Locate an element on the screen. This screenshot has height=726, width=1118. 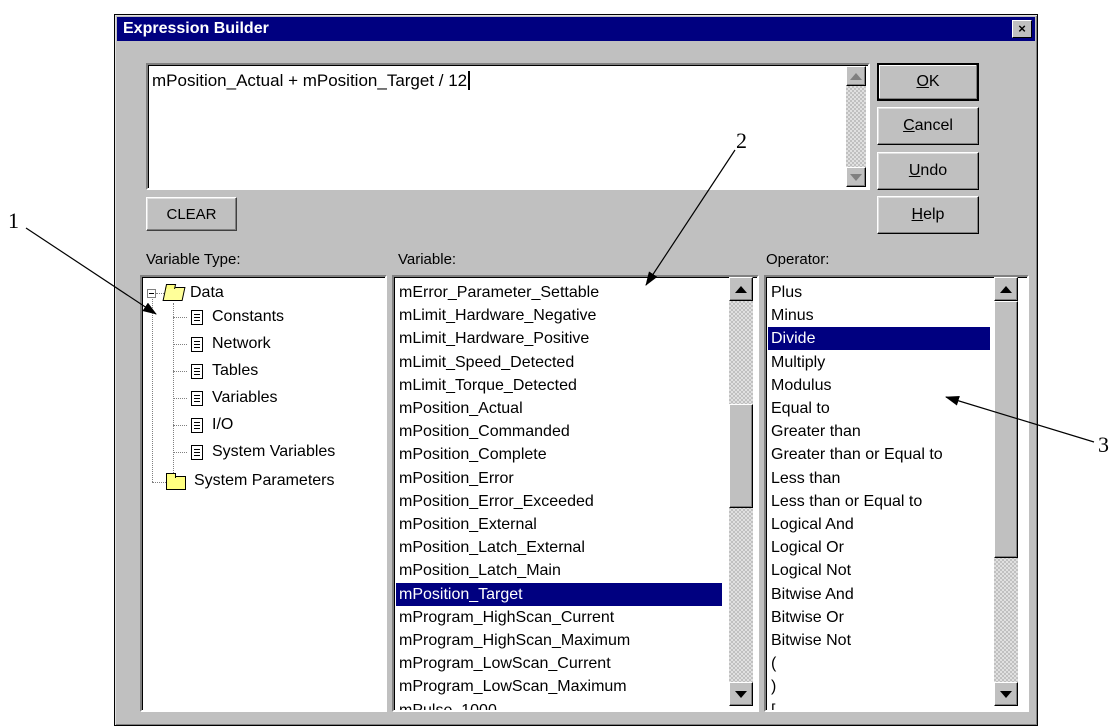
callout-2-arrow is located at coordinates (690, 217).